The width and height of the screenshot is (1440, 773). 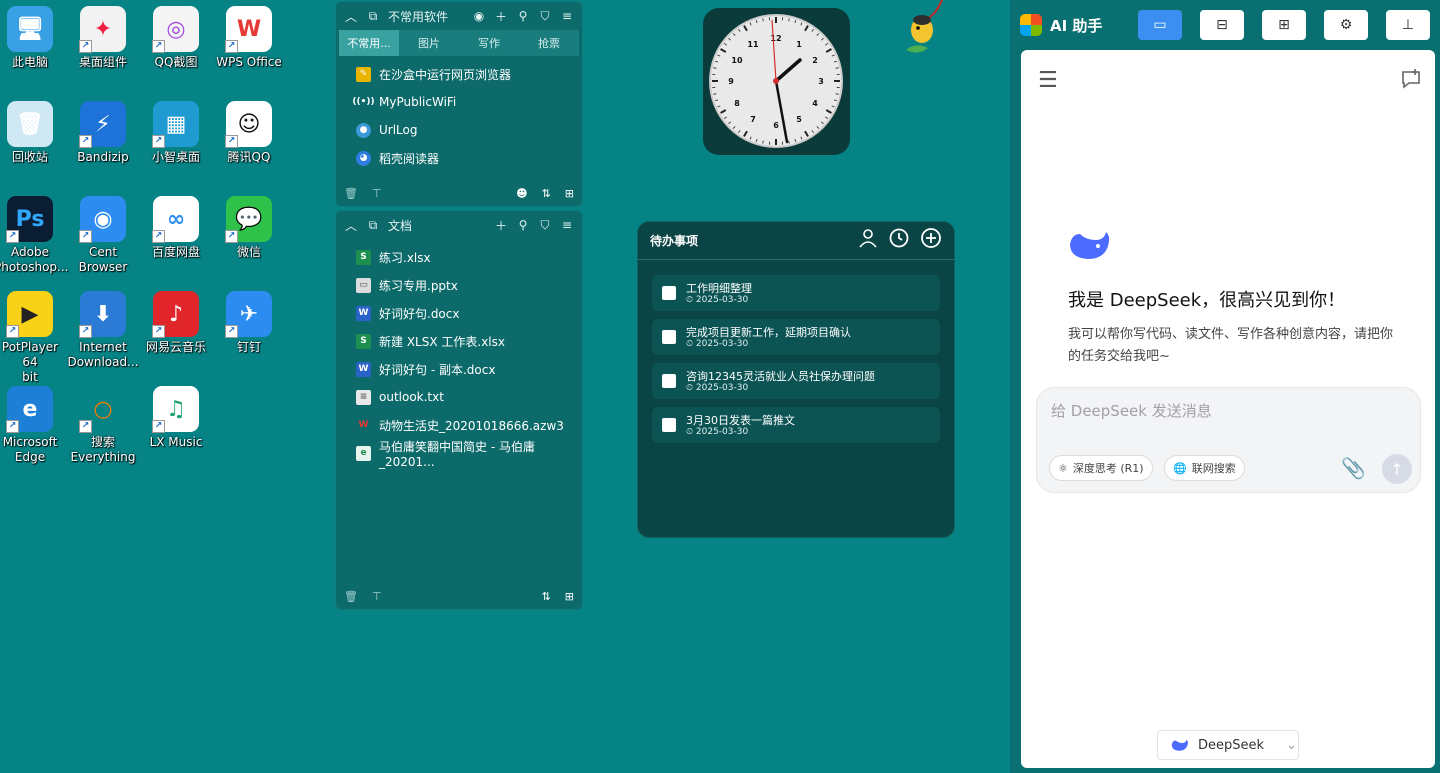 What do you see at coordinates (103, 133) in the screenshot?
I see `desktop-icon: ⚡ ↗ Bandizip` at bounding box center [103, 133].